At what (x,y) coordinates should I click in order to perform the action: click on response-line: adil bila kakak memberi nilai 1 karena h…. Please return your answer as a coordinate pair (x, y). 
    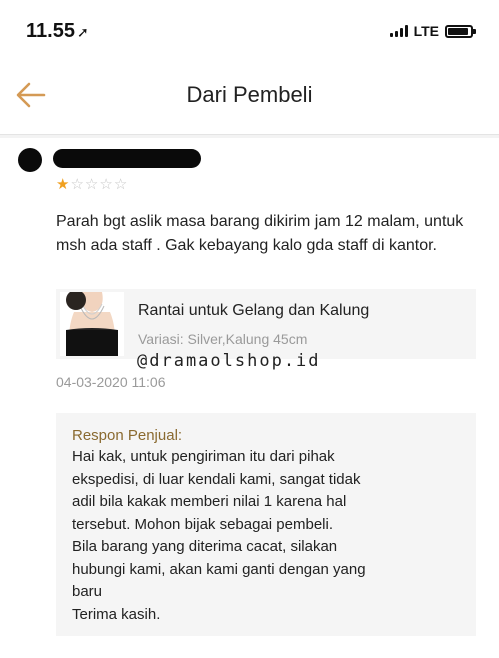
    Looking at the image, I should click on (209, 501).